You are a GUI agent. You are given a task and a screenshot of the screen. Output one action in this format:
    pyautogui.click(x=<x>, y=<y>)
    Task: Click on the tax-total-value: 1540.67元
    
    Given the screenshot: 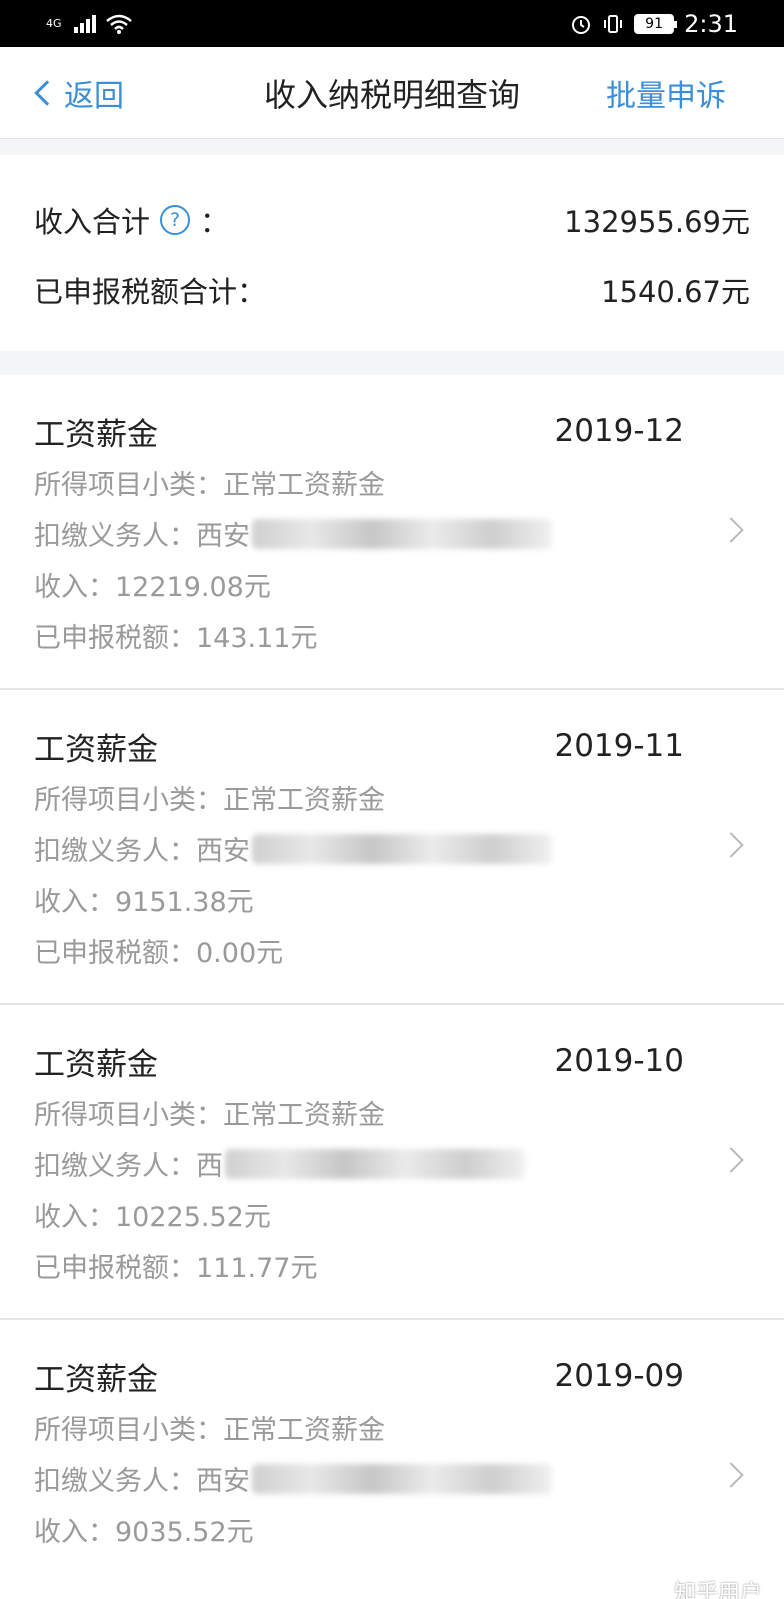 What is the action you would take?
    pyautogui.click(x=675, y=292)
    